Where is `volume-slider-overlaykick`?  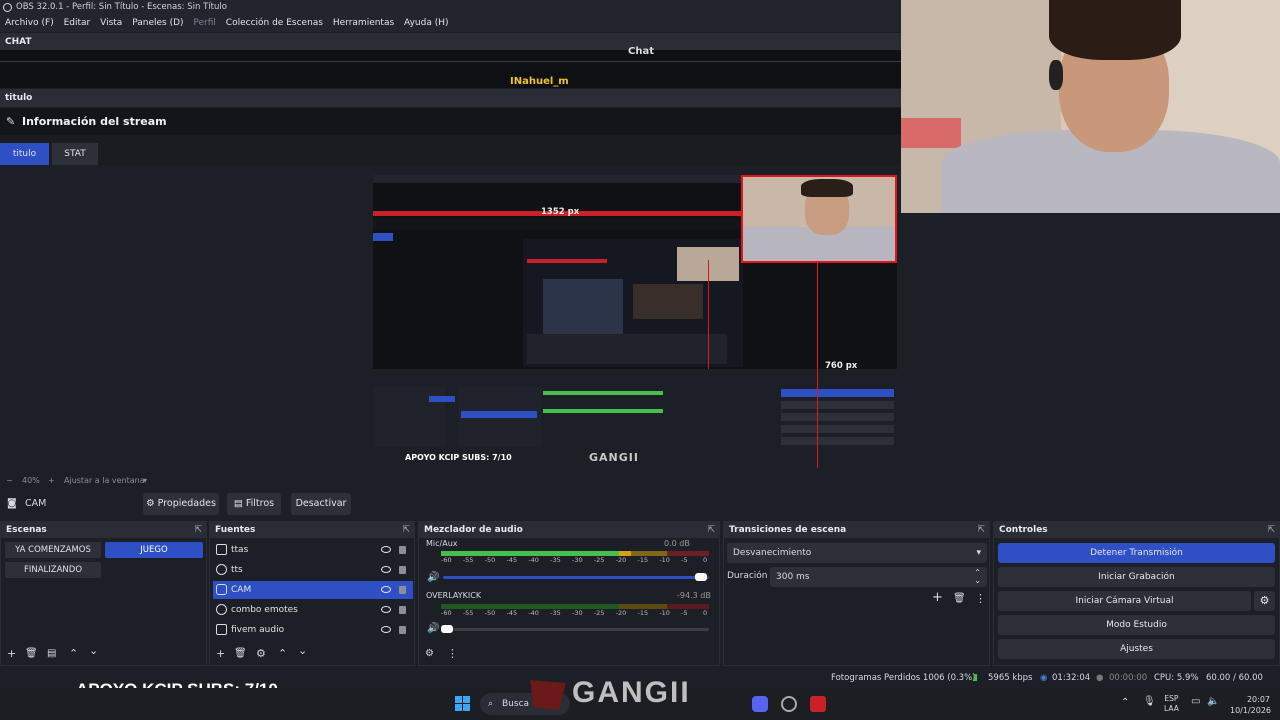
volume-slider-overlaykick is located at coordinates (576, 629).